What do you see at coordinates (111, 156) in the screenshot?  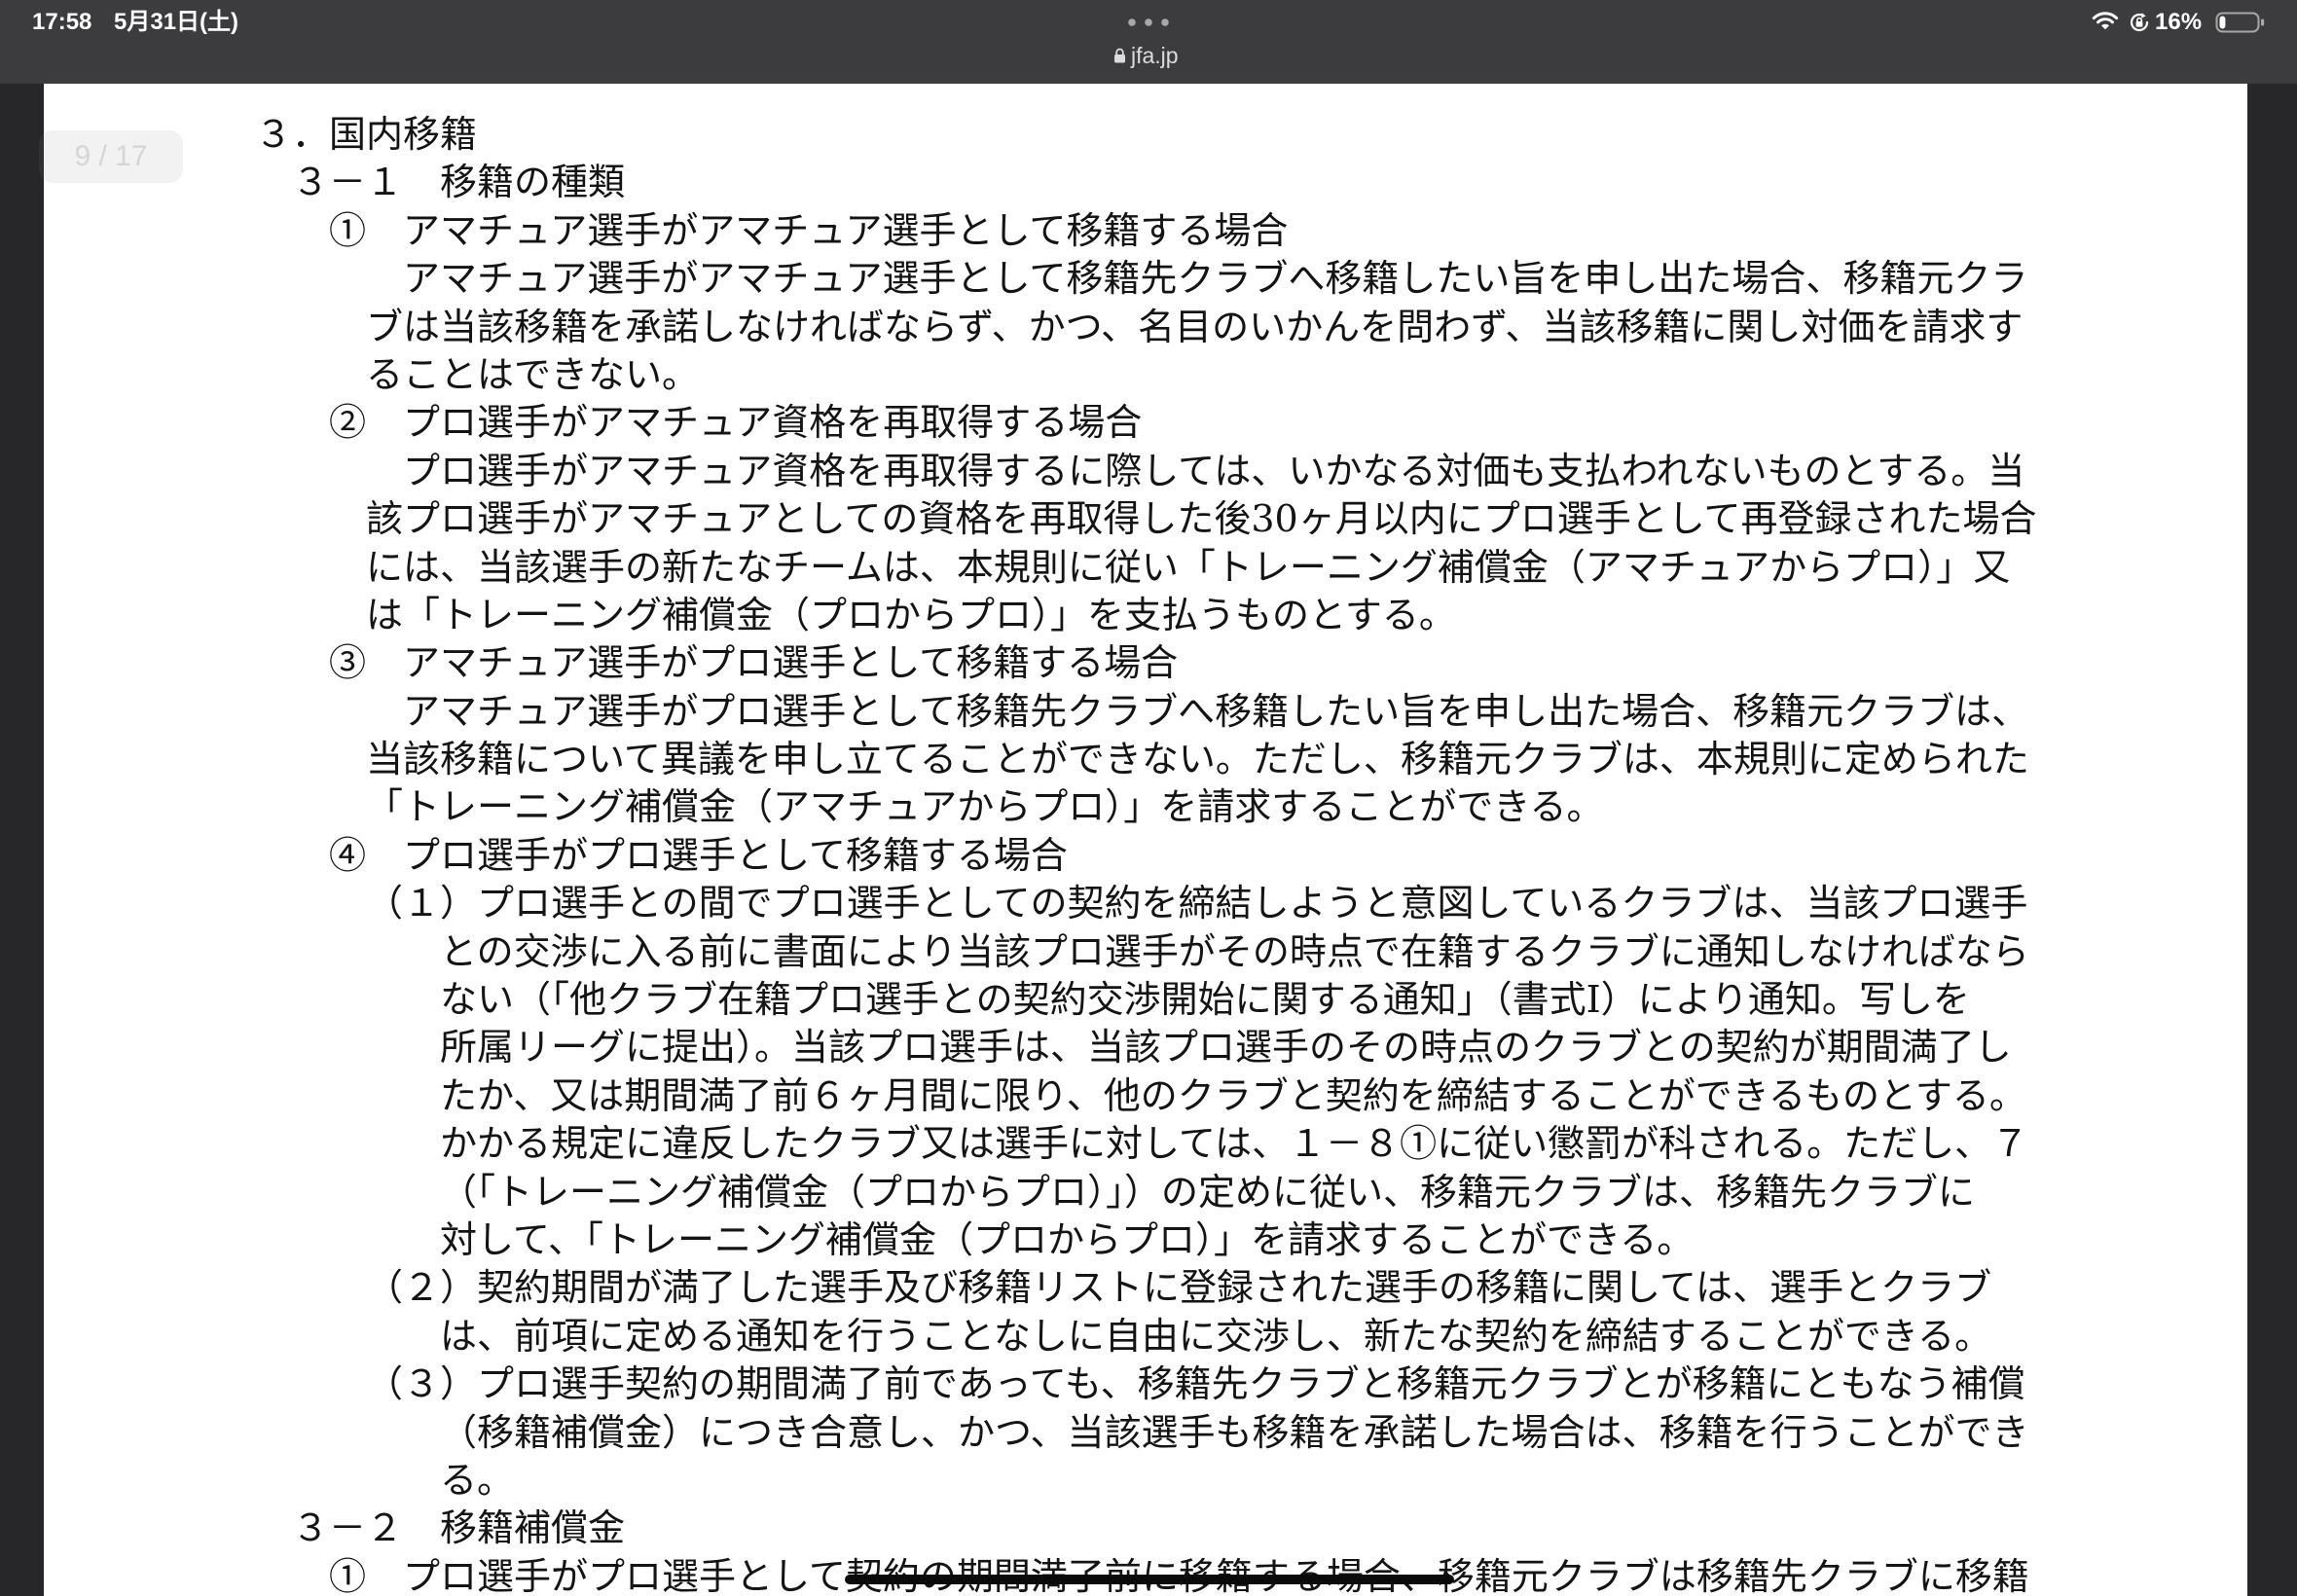 I see `page-indicator: 9 / 17` at bounding box center [111, 156].